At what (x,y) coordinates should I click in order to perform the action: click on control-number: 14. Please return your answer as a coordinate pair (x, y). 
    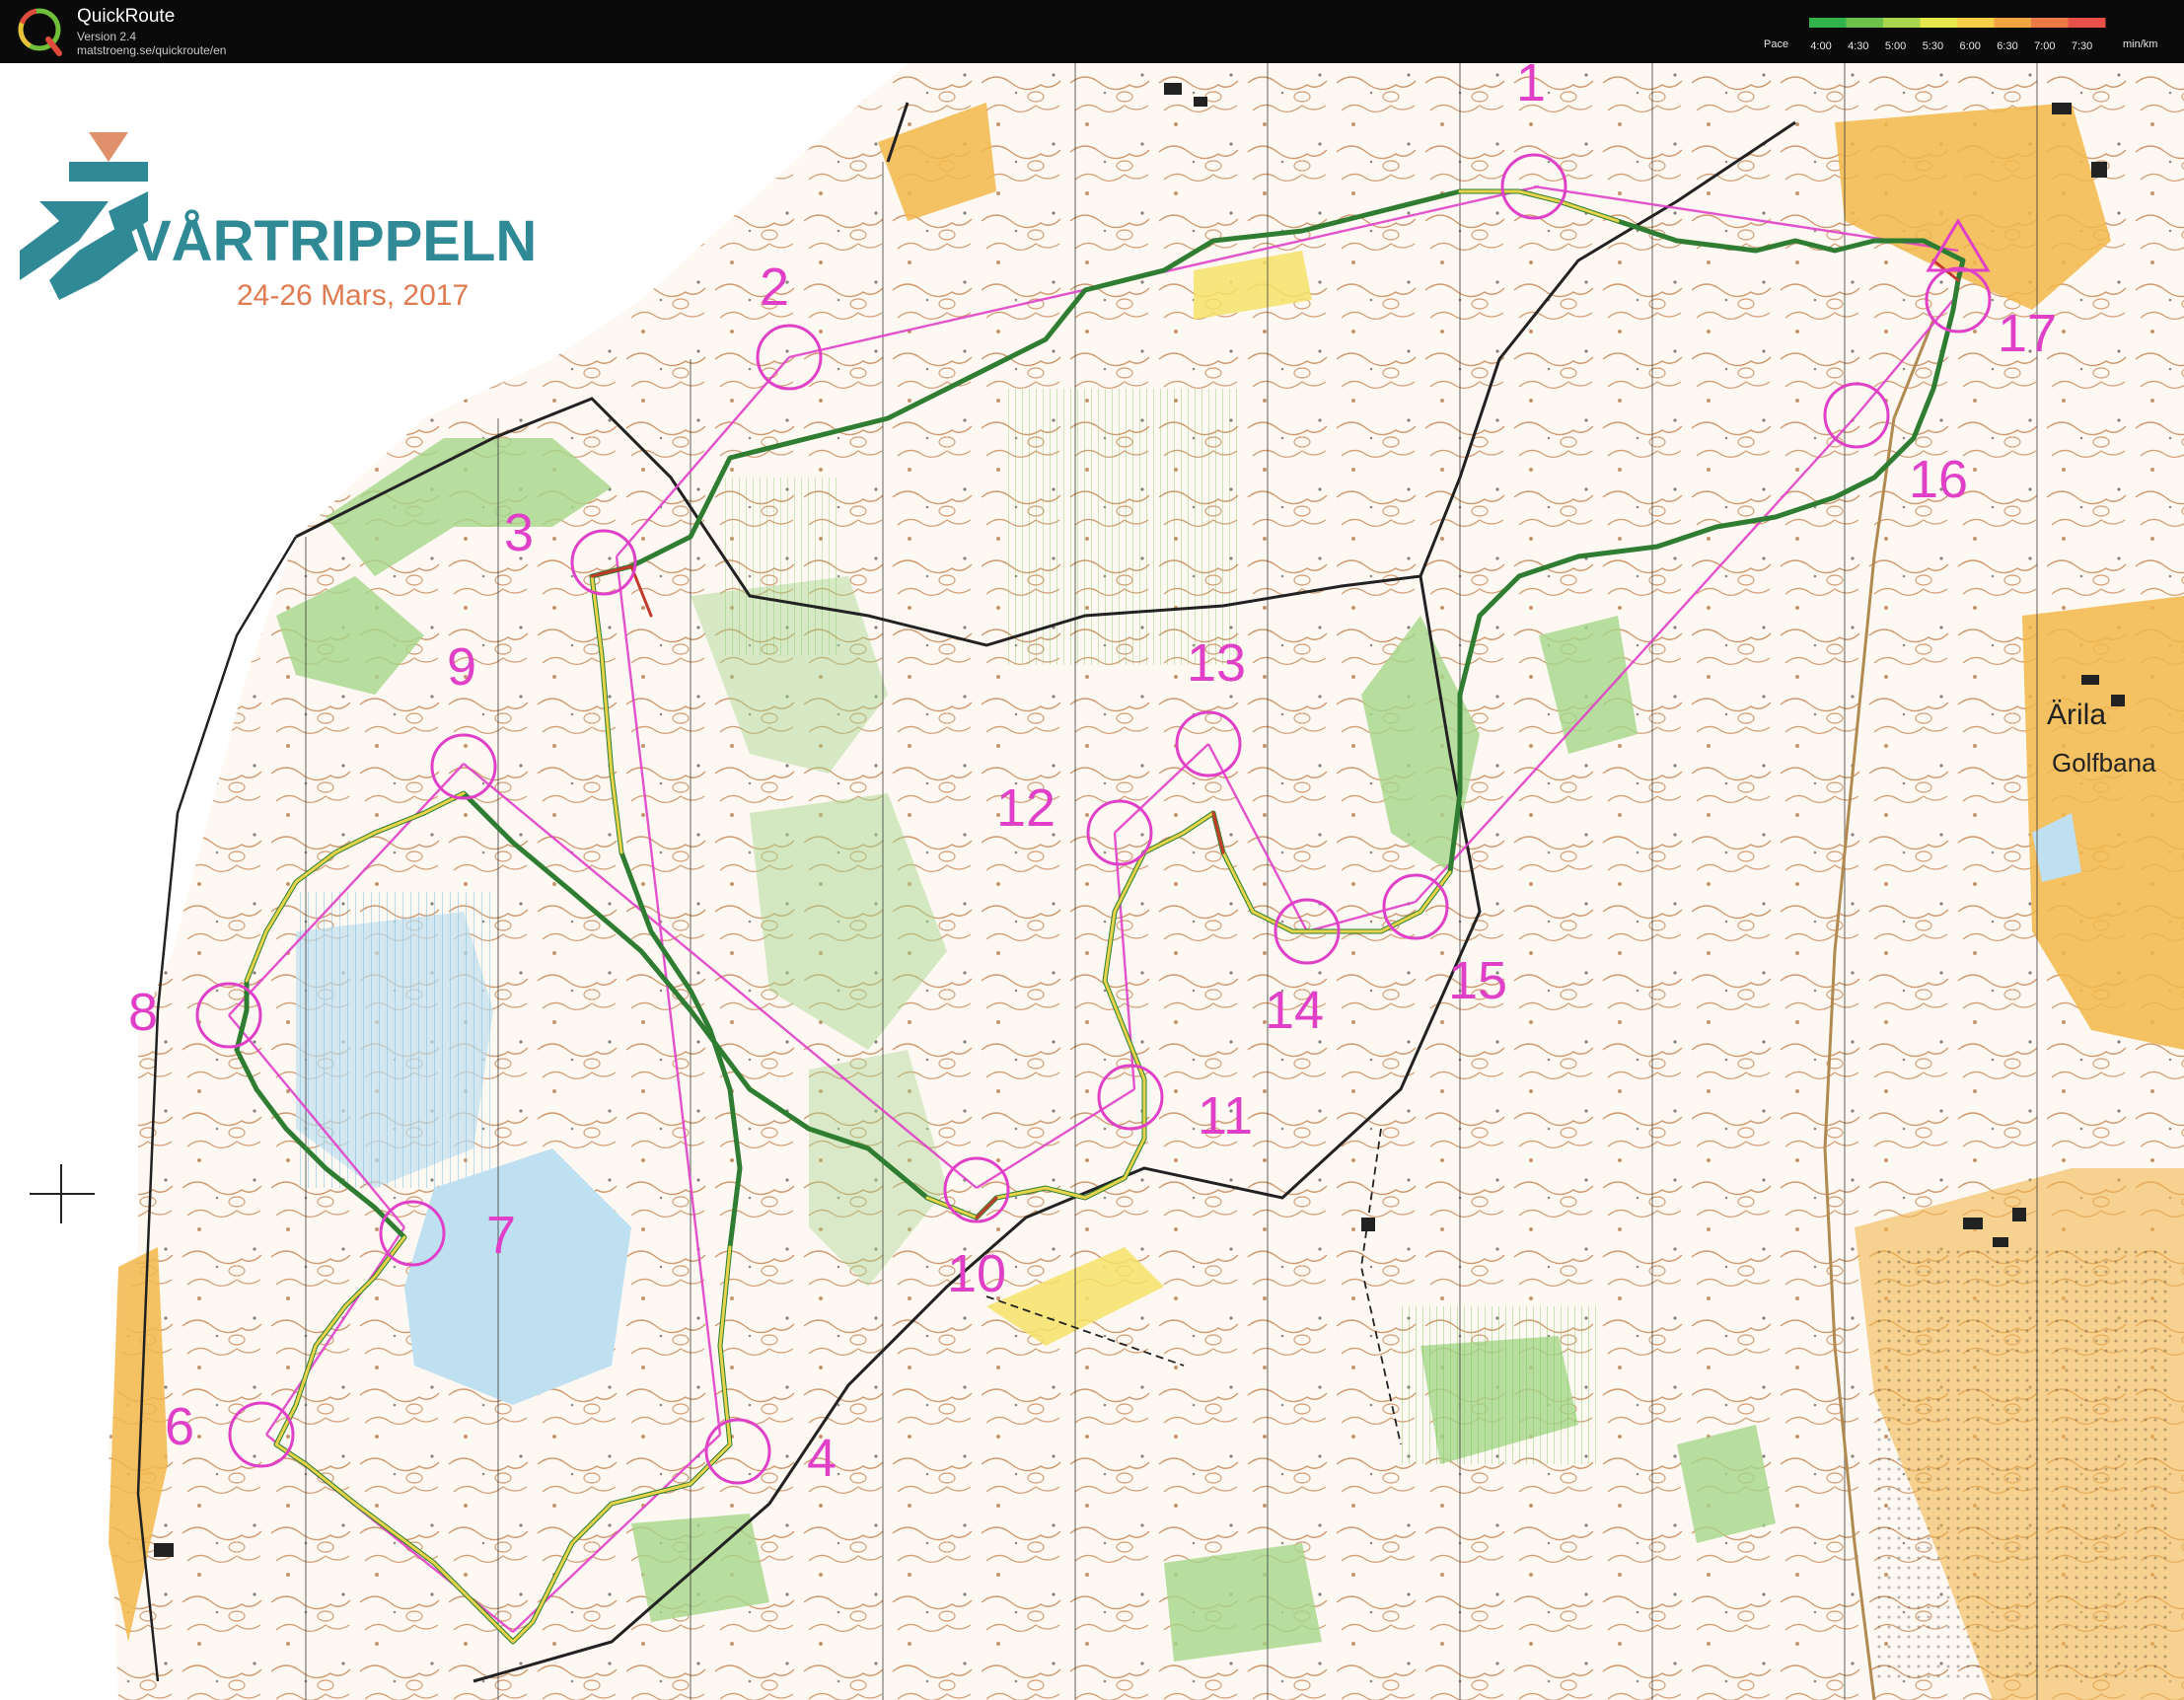
    Looking at the image, I should click on (1294, 1010).